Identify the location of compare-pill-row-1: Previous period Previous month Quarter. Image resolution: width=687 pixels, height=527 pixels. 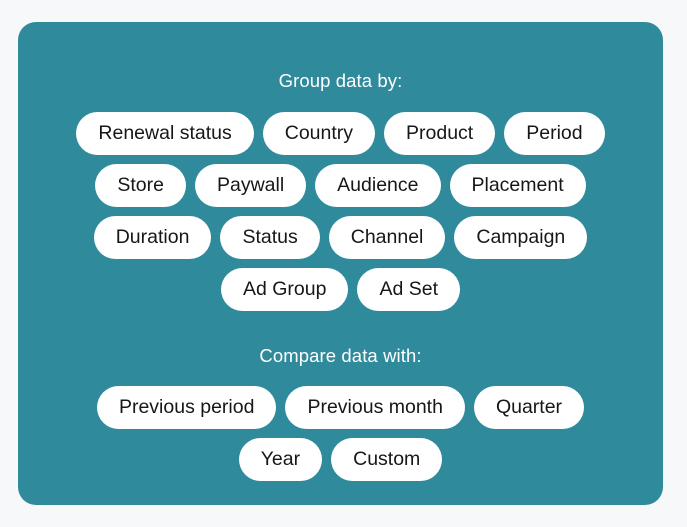
(340, 407).